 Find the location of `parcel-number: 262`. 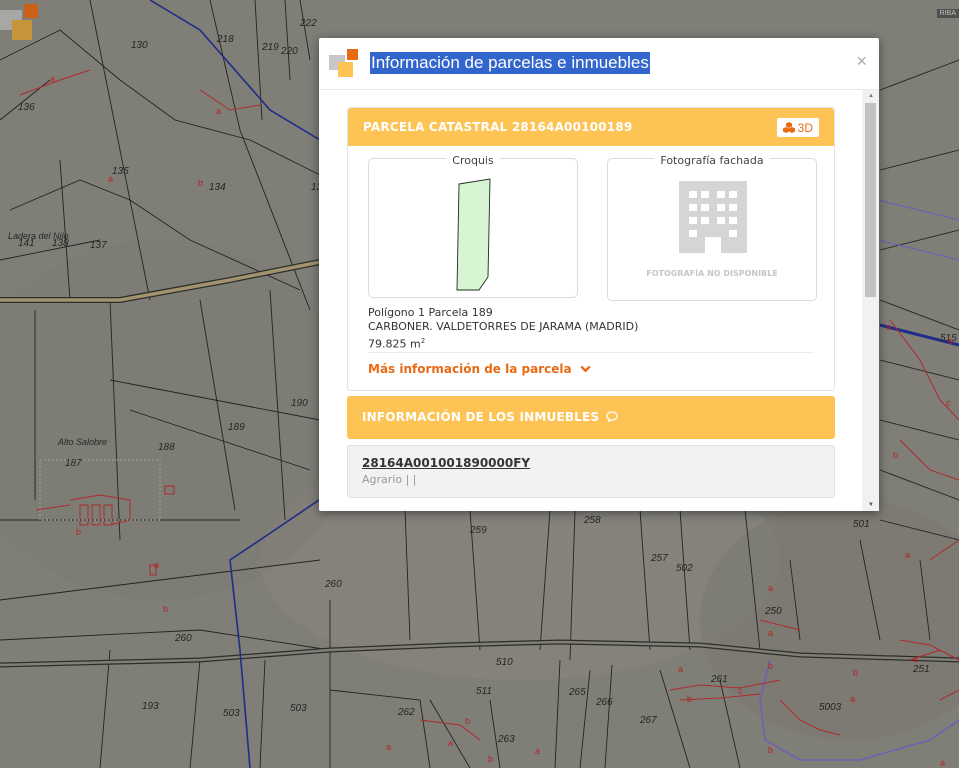

parcel-number: 262 is located at coordinates (406, 712).